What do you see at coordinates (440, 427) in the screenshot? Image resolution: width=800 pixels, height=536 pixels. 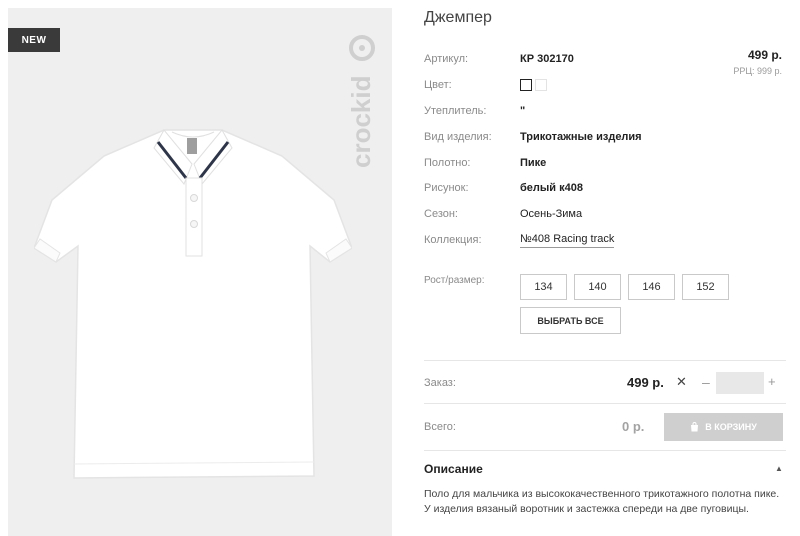 I see `total-label: Всего:` at bounding box center [440, 427].